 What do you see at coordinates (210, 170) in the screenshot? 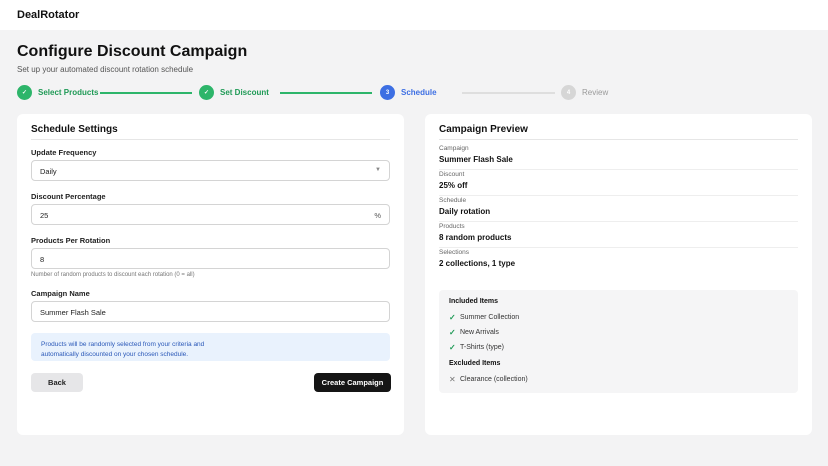
I see `frequency-select: Daily ▼` at bounding box center [210, 170].